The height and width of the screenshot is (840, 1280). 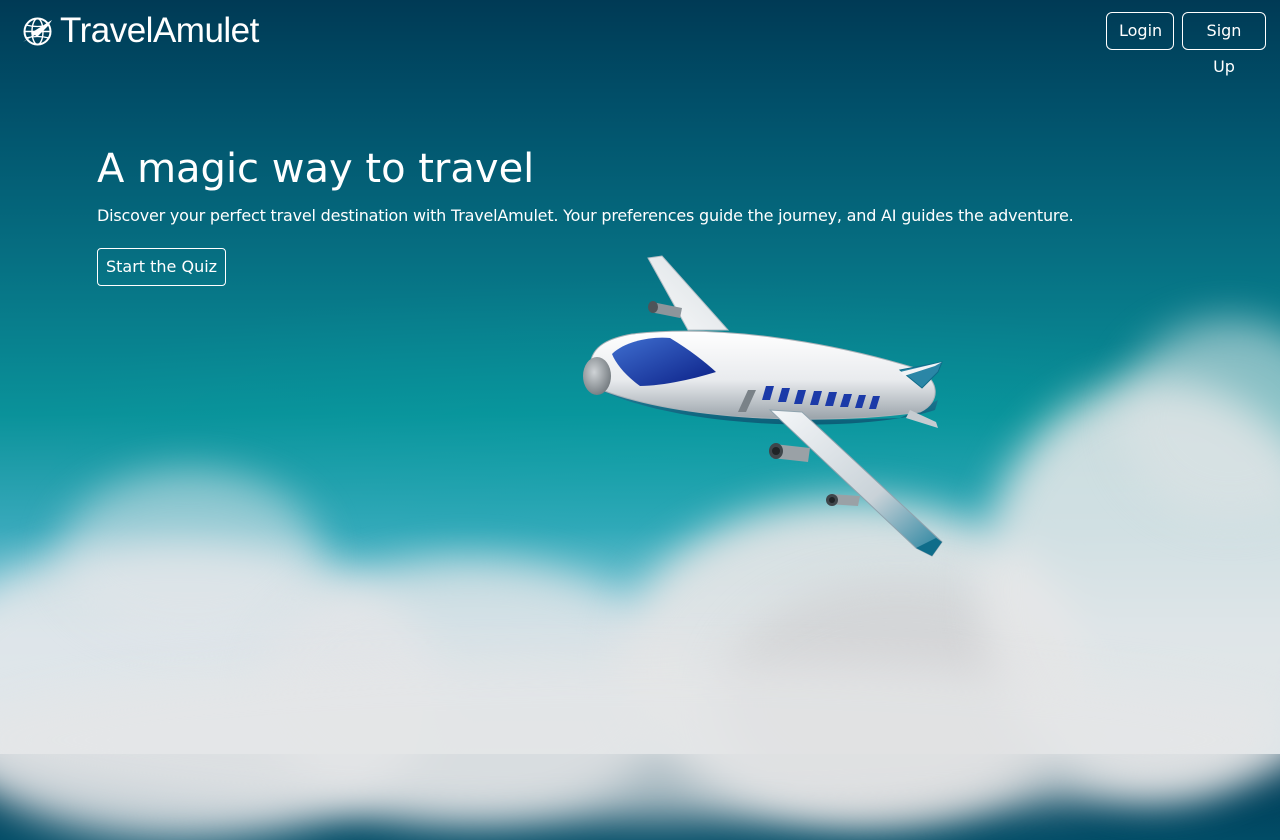 What do you see at coordinates (316, 169) in the screenshot?
I see `hero-title: A magic way to travel` at bounding box center [316, 169].